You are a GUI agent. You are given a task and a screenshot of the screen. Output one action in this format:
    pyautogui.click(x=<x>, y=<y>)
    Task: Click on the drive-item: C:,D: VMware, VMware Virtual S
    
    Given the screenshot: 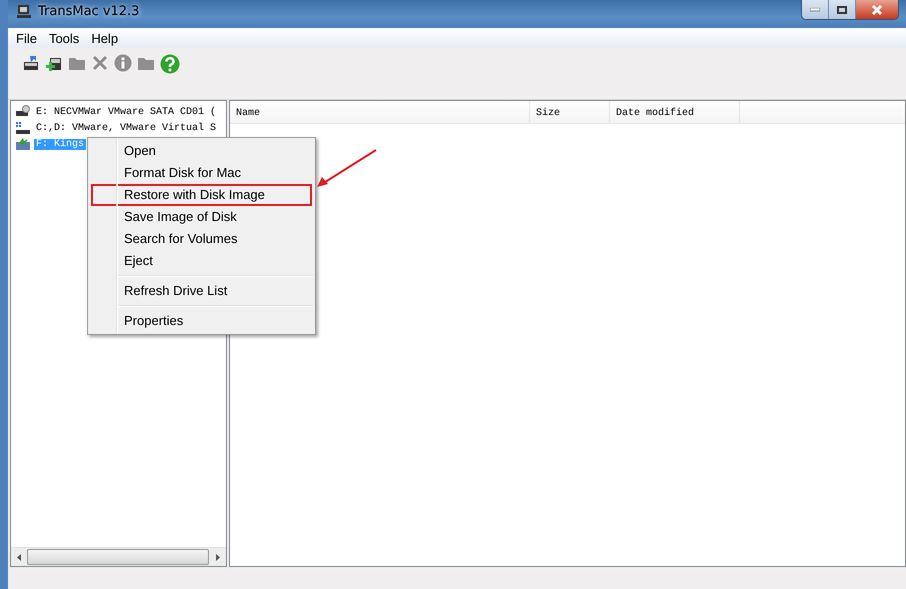 What is the action you would take?
    pyautogui.click(x=126, y=128)
    